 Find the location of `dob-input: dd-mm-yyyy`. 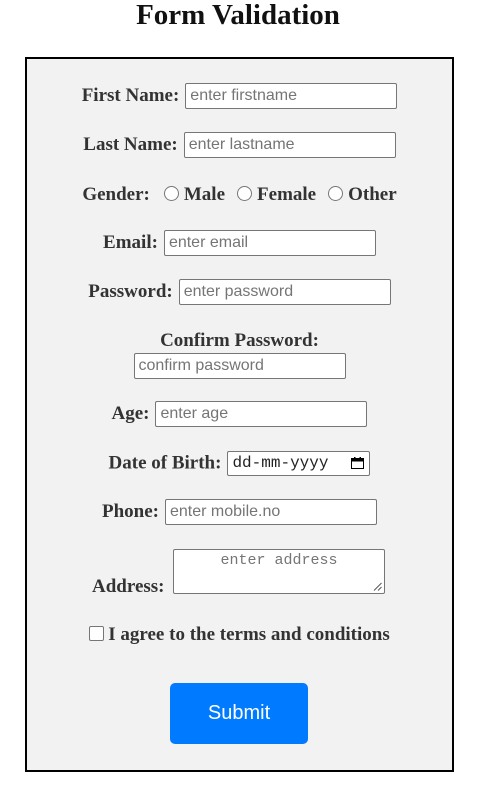

dob-input: dd-mm-yyyy is located at coordinates (299, 463).